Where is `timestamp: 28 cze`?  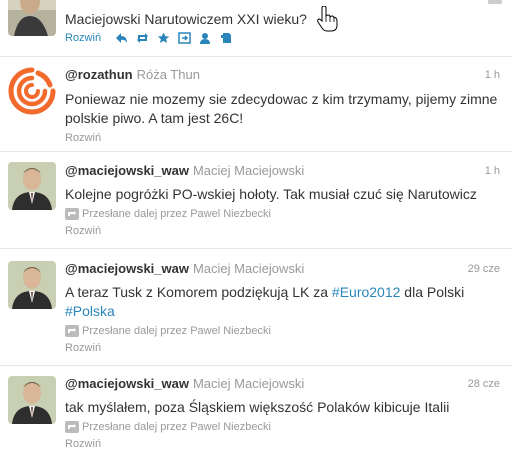 timestamp: 28 cze is located at coordinates (484, 384).